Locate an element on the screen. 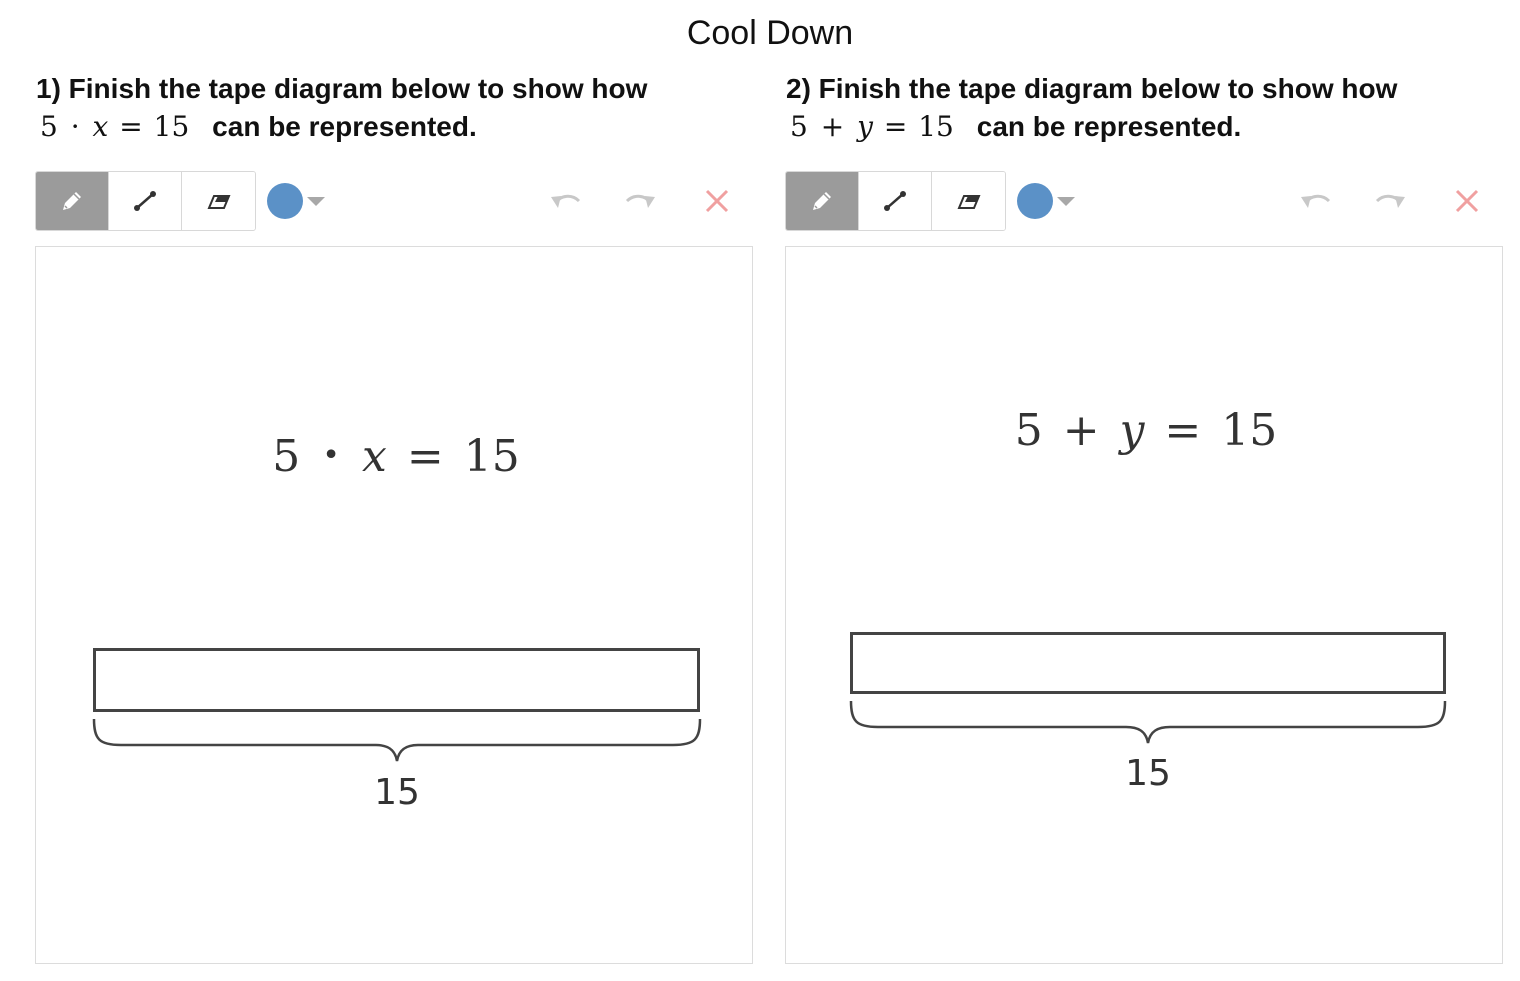 The width and height of the screenshot is (1520, 981). diagram-1-equation: 5 • x = 15 is located at coordinates (396, 456).